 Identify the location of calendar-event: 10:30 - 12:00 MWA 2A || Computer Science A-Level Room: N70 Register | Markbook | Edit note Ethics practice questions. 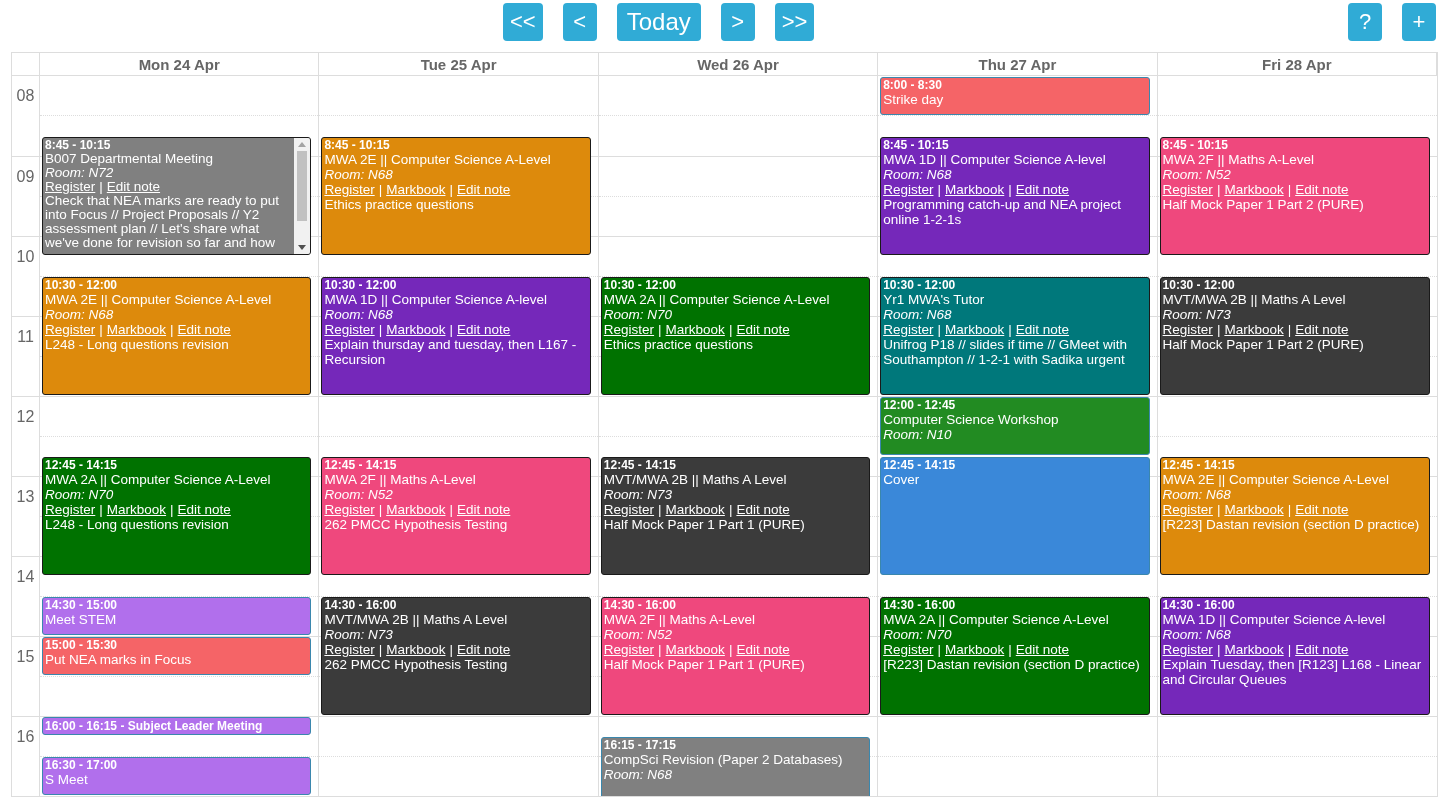
(735, 336).